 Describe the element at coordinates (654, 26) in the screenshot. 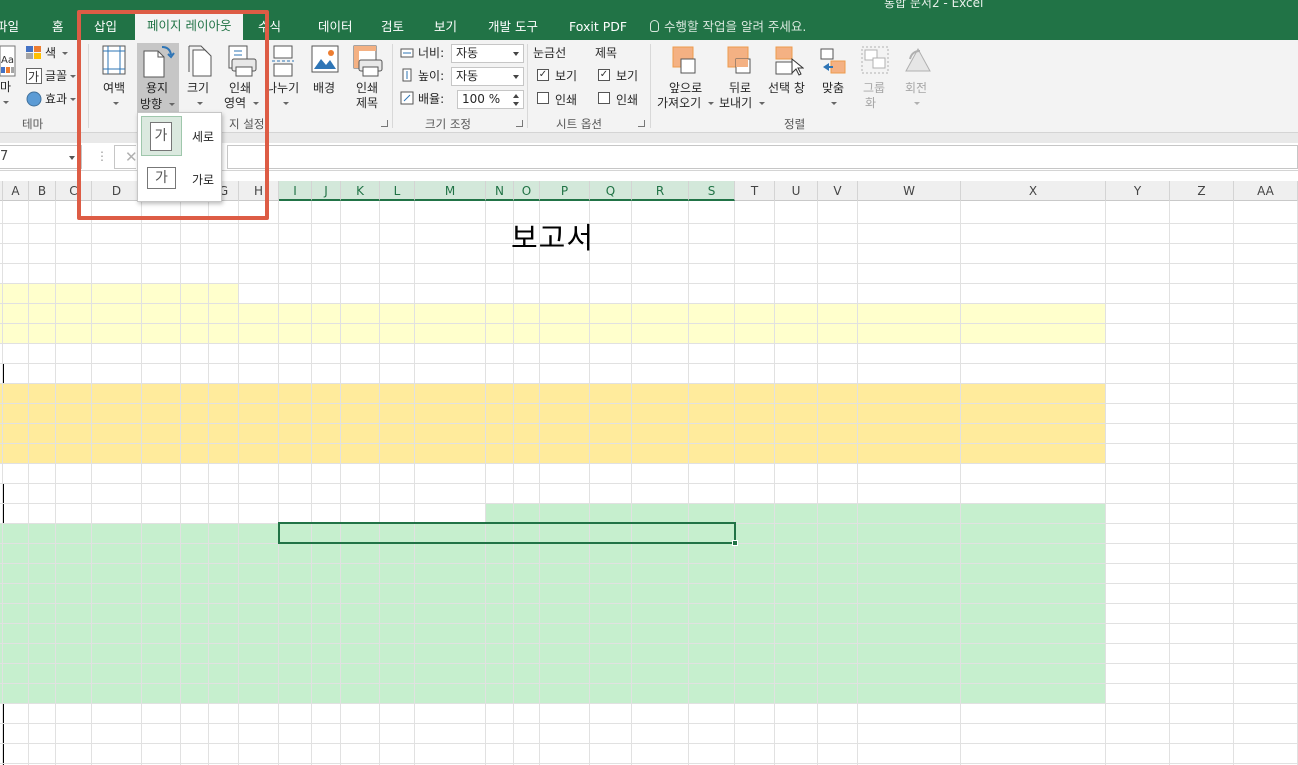

I see `lightbulb-icon` at that location.